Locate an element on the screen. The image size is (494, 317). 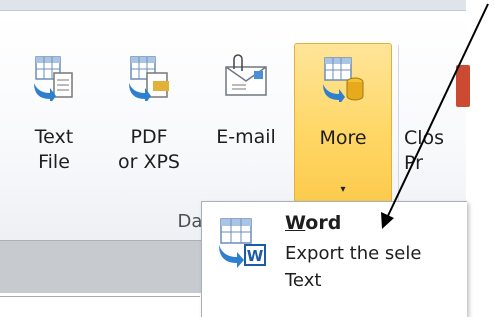
email-button: E-mail is located at coordinates (246, 104).